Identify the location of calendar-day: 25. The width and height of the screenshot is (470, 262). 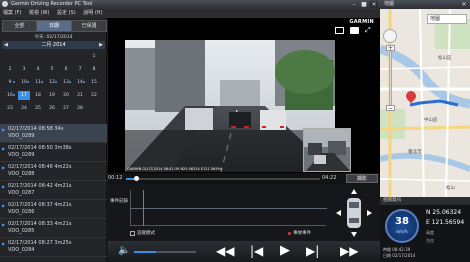
(38, 108).